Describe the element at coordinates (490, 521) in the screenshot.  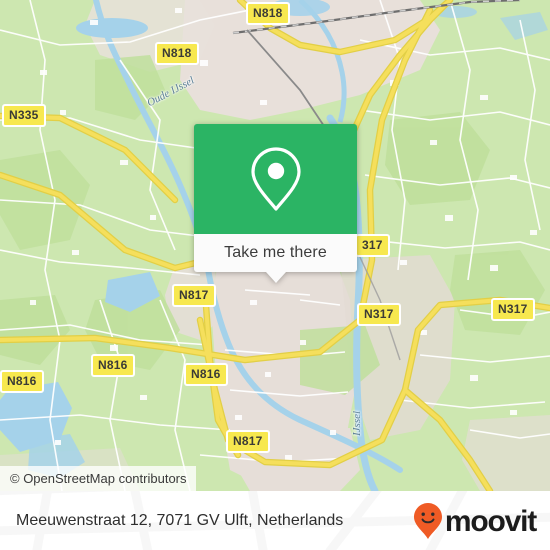
I see `moovit-wordmark: moovit` at that location.